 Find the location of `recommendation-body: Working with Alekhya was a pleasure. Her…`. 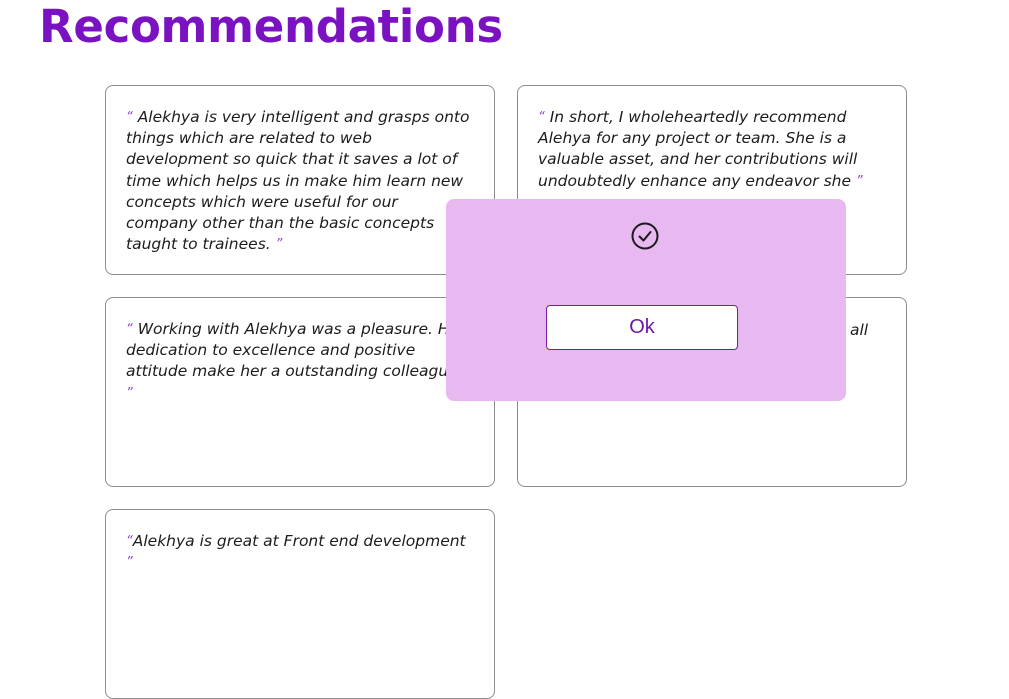

recommendation-body: Working with Alekhya was a pleasure. Her… is located at coordinates (296, 350).